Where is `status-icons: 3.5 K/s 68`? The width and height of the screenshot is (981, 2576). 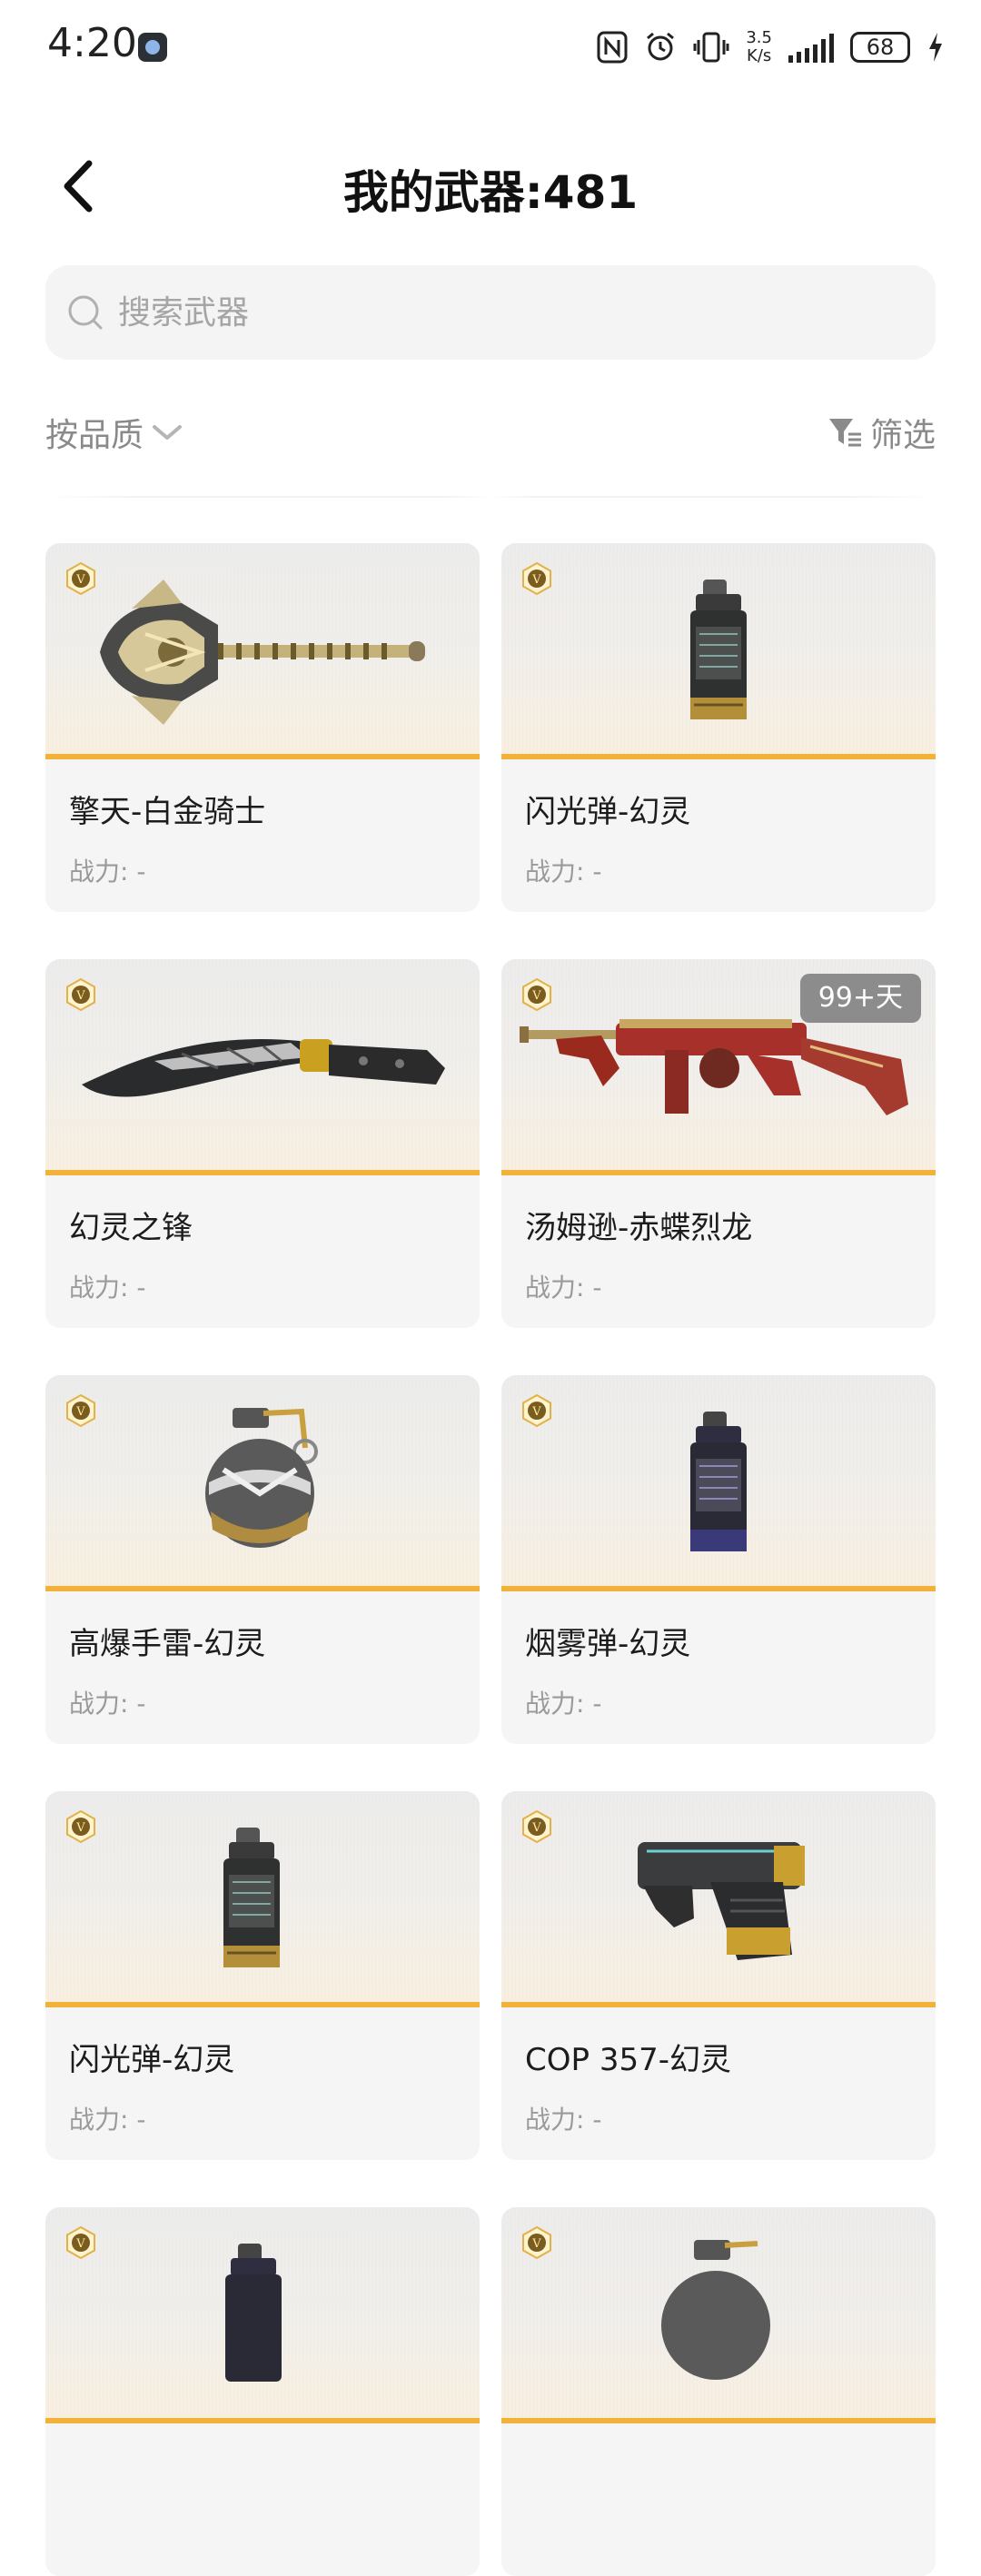
status-icons: 3.5 K/s 68 is located at coordinates (771, 47).